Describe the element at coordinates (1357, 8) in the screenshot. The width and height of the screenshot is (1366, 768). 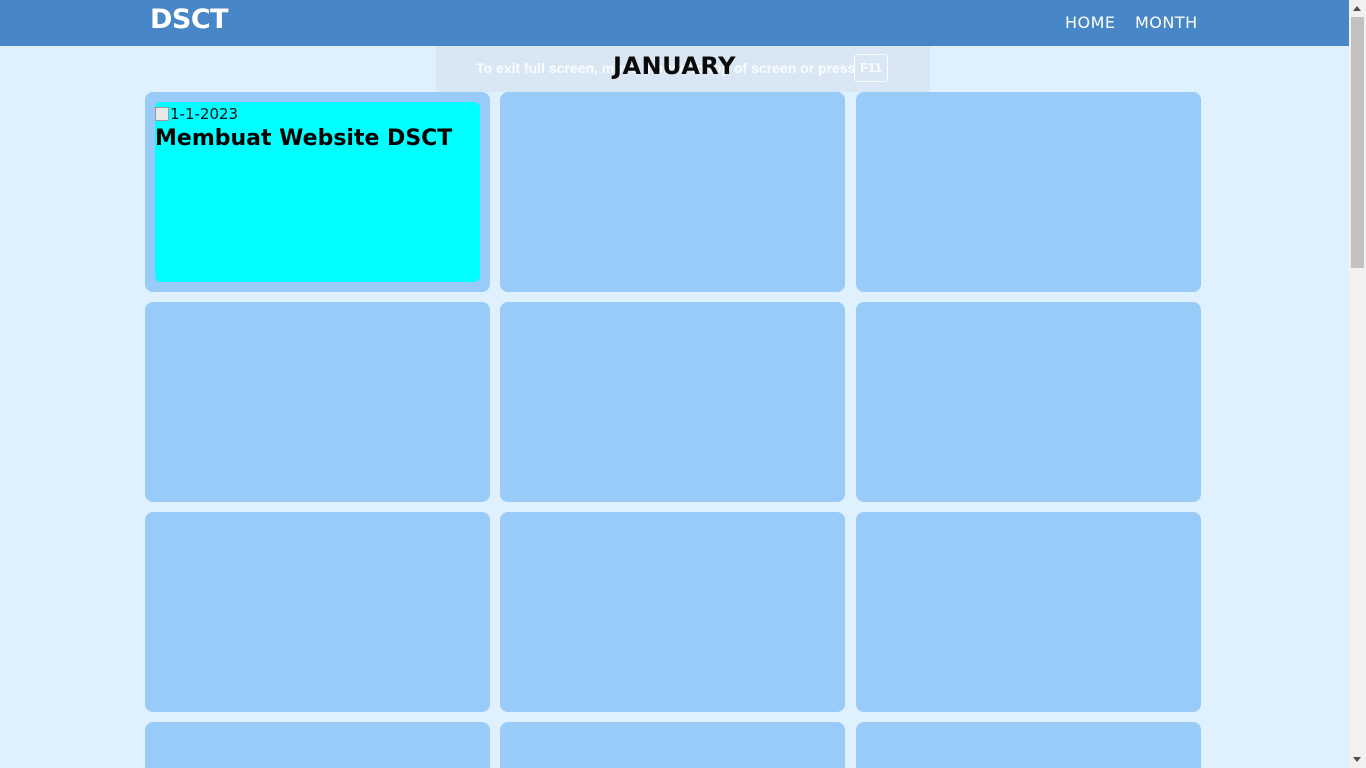
I see `scroll-up-arrow-icon` at that location.